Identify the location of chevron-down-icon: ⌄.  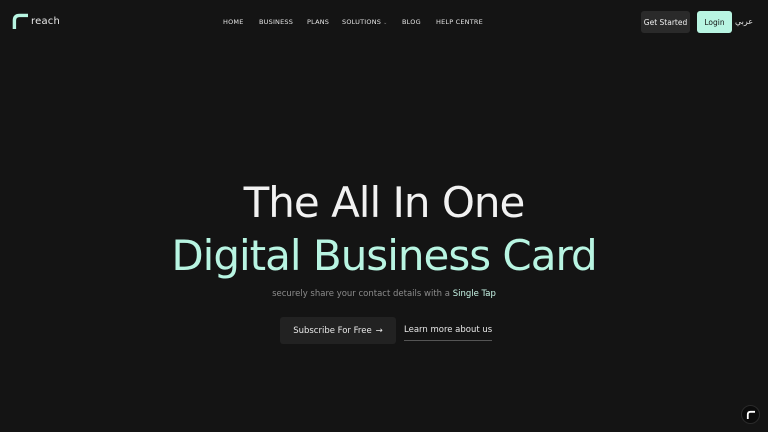
(385, 23).